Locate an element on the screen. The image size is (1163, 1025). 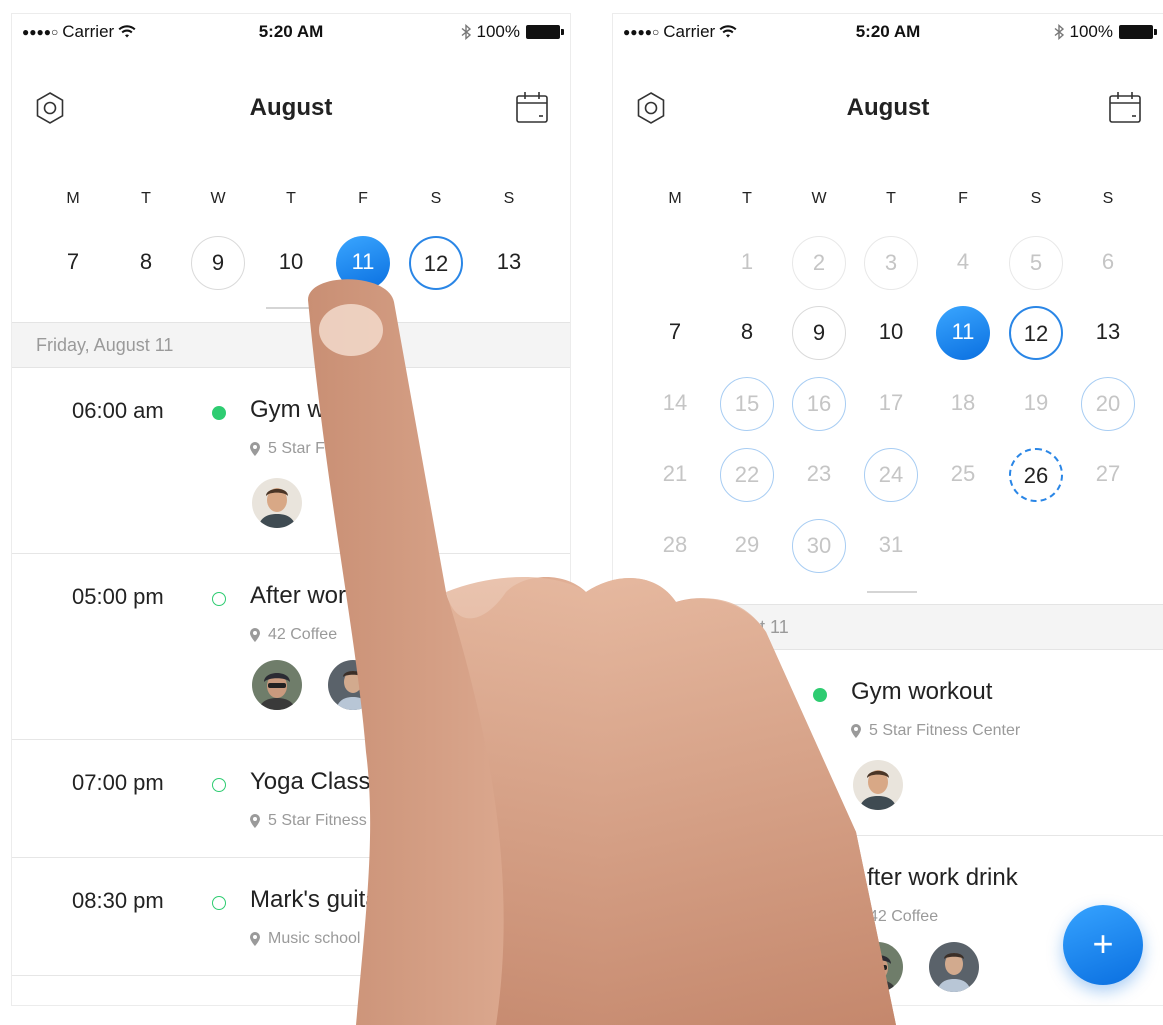
day-cell-has-event: 24 is located at coordinates (891, 475).